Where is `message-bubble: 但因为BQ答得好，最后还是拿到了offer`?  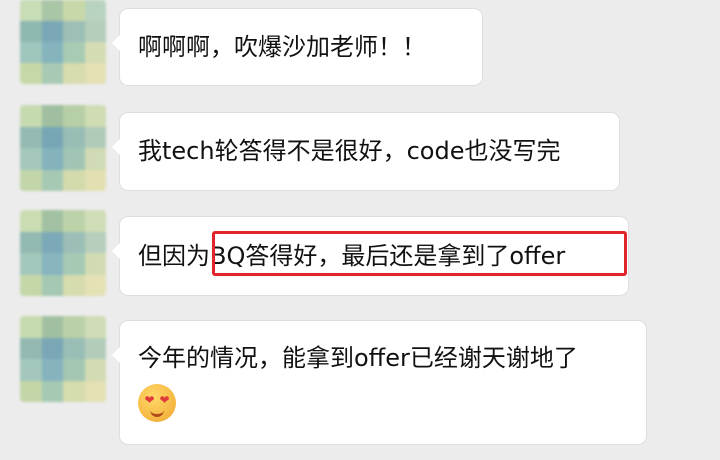
message-bubble: 但因为BQ答得好，最后还是拿到了offer is located at coordinates (370, 256).